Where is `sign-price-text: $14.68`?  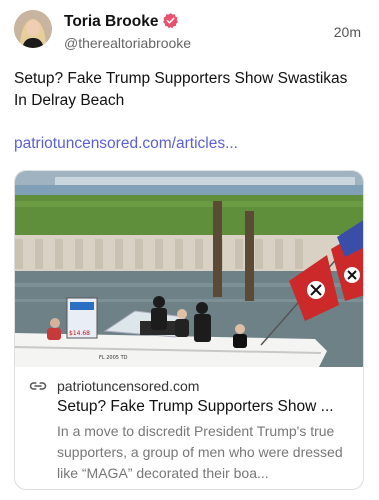
sign-price-text: $14.68 is located at coordinates (79, 333).